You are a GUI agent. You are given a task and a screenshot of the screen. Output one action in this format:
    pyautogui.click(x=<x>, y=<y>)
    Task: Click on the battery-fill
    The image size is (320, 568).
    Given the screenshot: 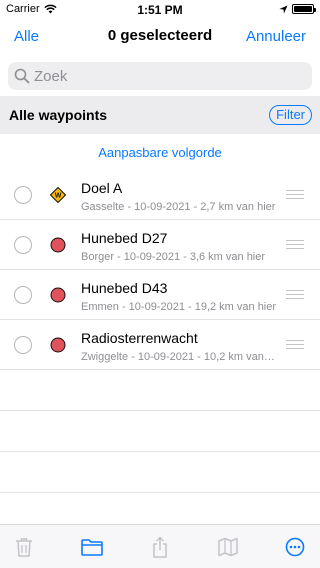 What is the action you would take?
    pyautogui.click(x=303, y=9)
    